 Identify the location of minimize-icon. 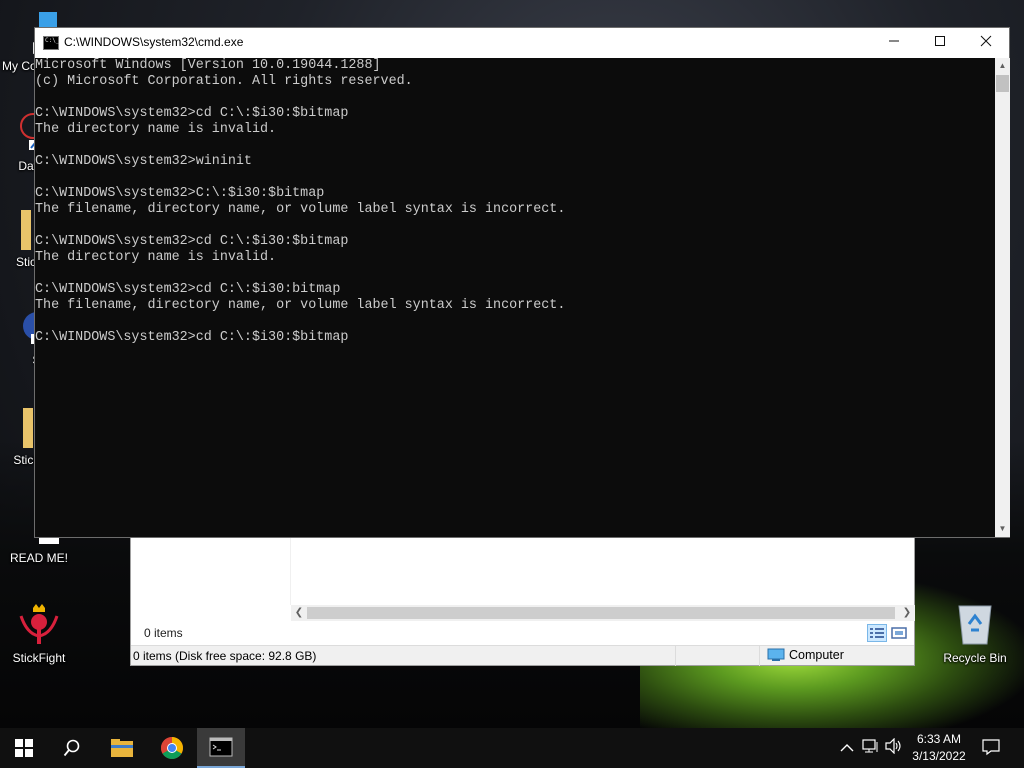
(894, 41).